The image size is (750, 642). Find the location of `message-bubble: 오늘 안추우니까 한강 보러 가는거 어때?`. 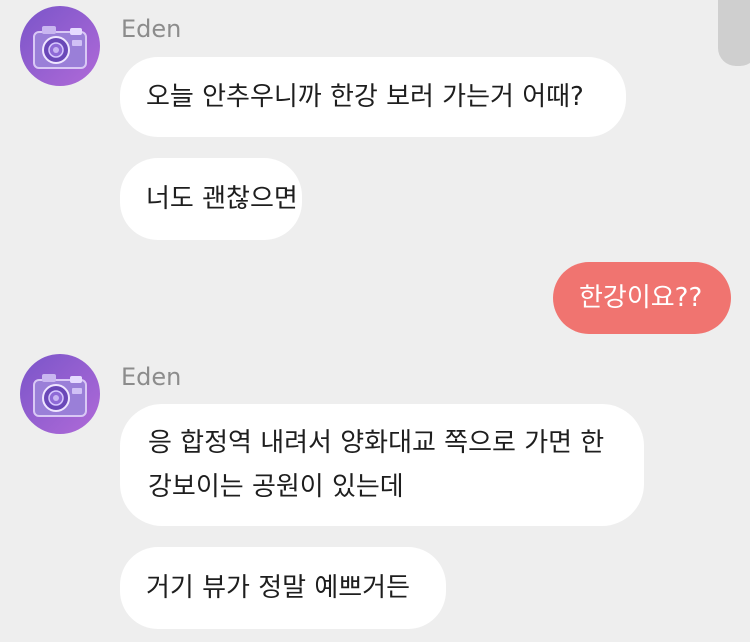

message-bubble: 오늘 안추우니까 한강 보러 가는거 어때? is located at coordinates (373, 97).